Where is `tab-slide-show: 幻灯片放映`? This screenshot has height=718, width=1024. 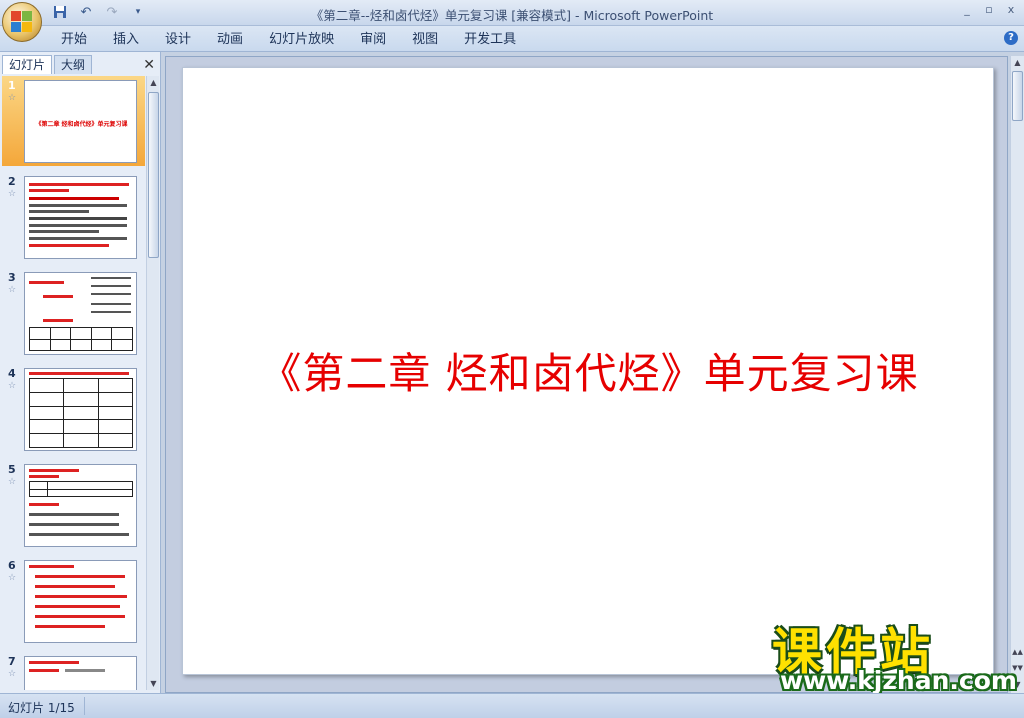
tab-slide-show: 幻灯片放映 is located at coordinates (301, 40).